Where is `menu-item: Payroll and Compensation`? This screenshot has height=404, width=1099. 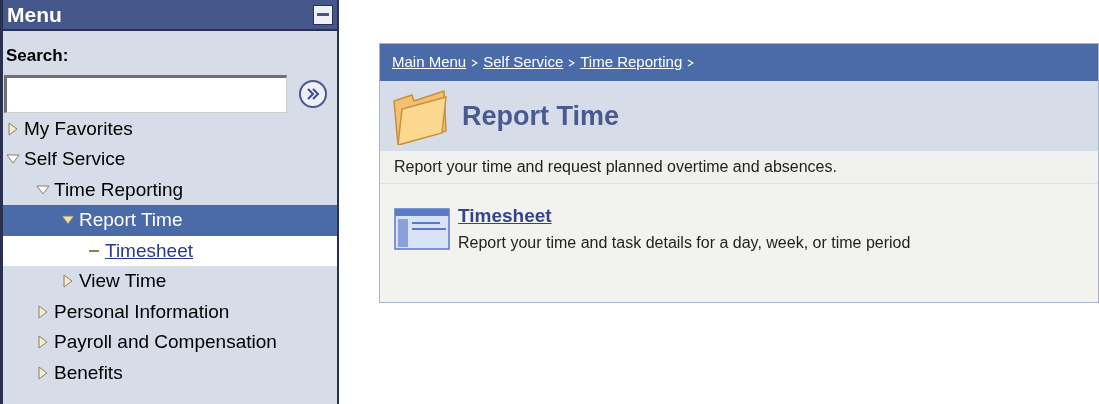
menu-item: Payroll and Compensation is located at coordinates (165, 342).